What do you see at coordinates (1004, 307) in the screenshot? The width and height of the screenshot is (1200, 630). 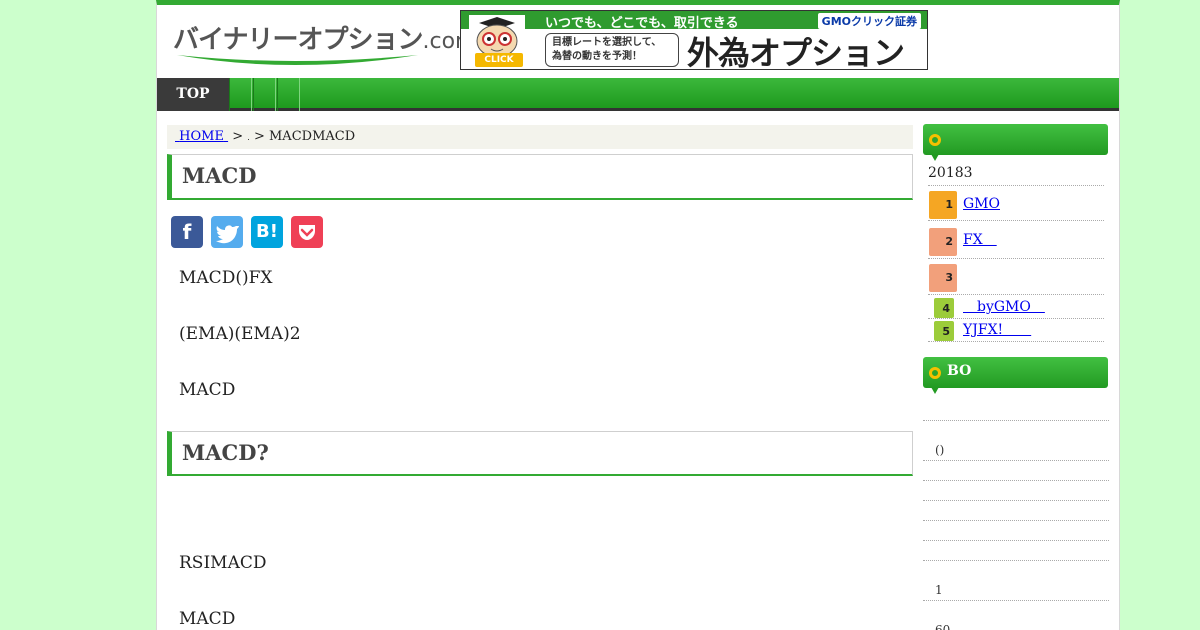 I see `ranking-link: byGMO` at bounding box center [1004, 307].